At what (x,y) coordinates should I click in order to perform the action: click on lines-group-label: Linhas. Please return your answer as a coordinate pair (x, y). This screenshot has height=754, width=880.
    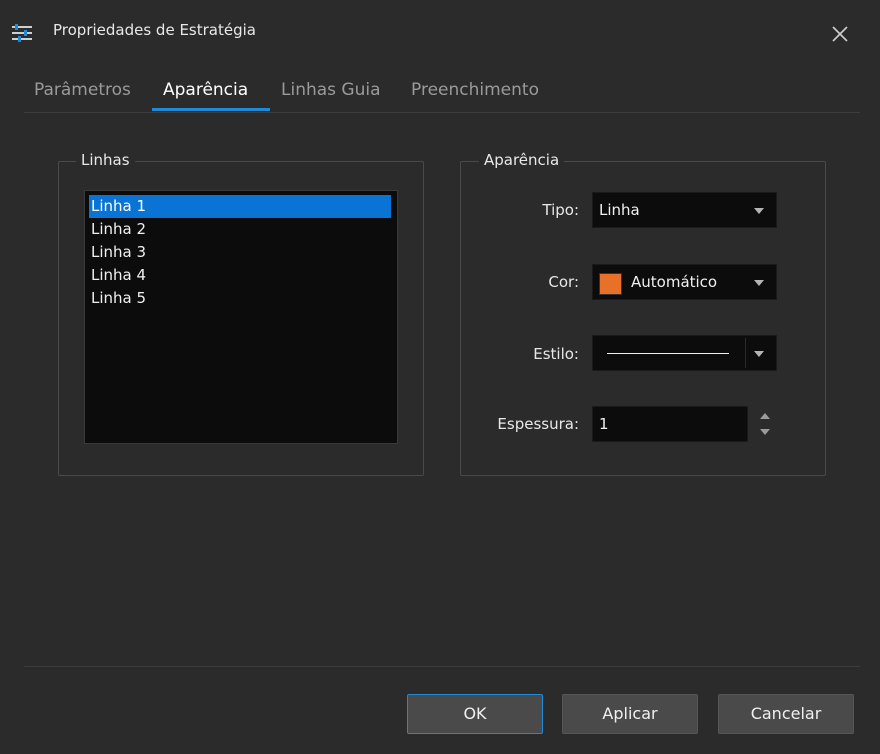
    Looking at the image, I should click on (105, 160).